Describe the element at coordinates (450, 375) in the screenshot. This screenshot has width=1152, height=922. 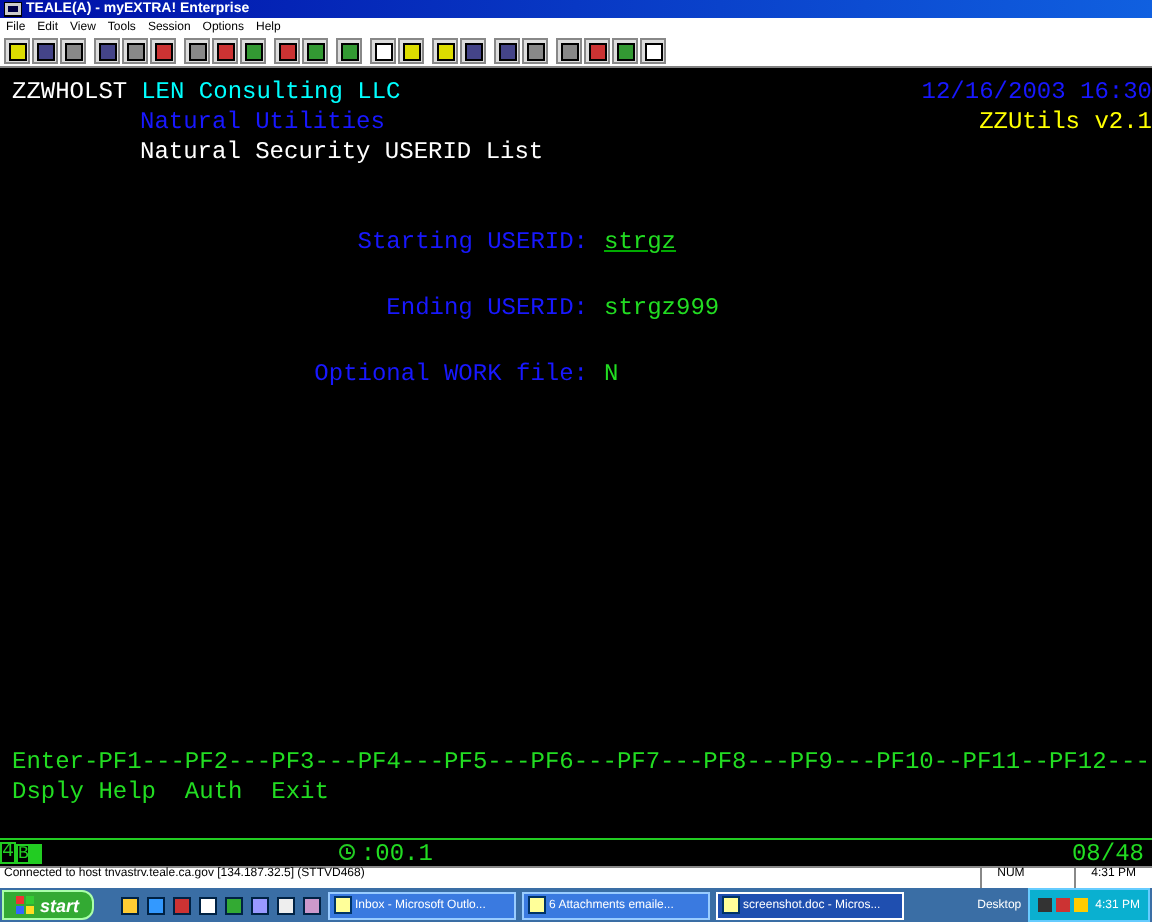
I see `field-label: Optional WORK file:` at that location.